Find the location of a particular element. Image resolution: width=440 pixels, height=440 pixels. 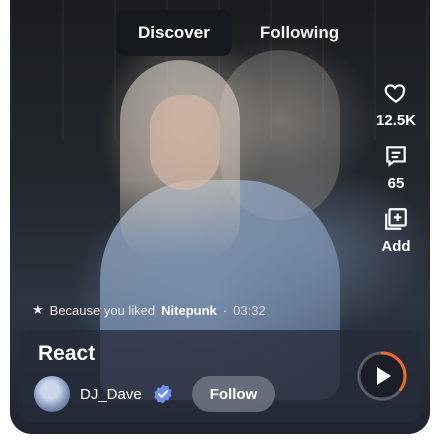

artist-row: DJ_Dave Follow is located at coordinates (155, 394).